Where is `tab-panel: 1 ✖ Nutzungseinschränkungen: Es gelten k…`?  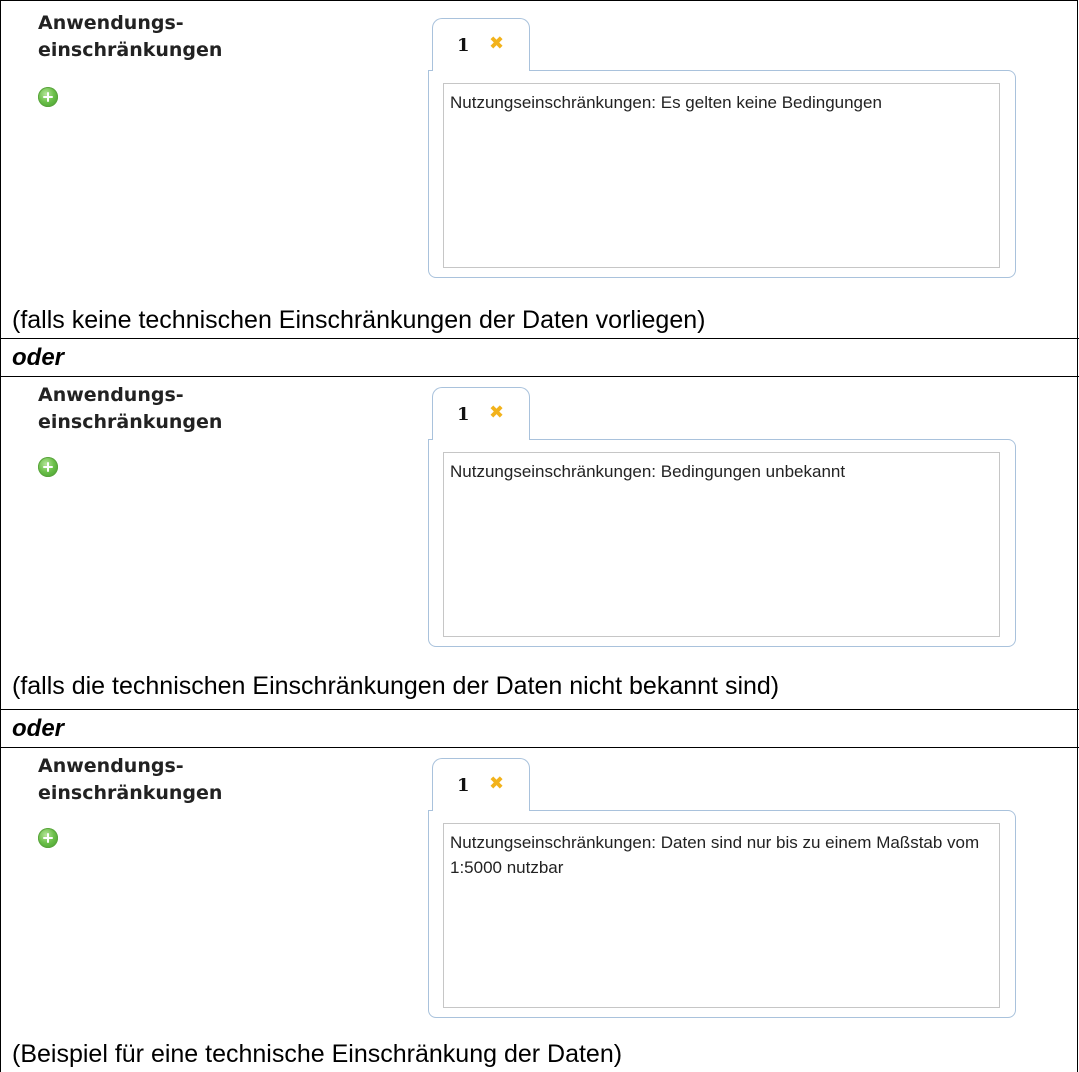
tab-panel: 1 ✖ Nutzungseinschränkungen: Es gelten k… is located at coordinates (722, 148).